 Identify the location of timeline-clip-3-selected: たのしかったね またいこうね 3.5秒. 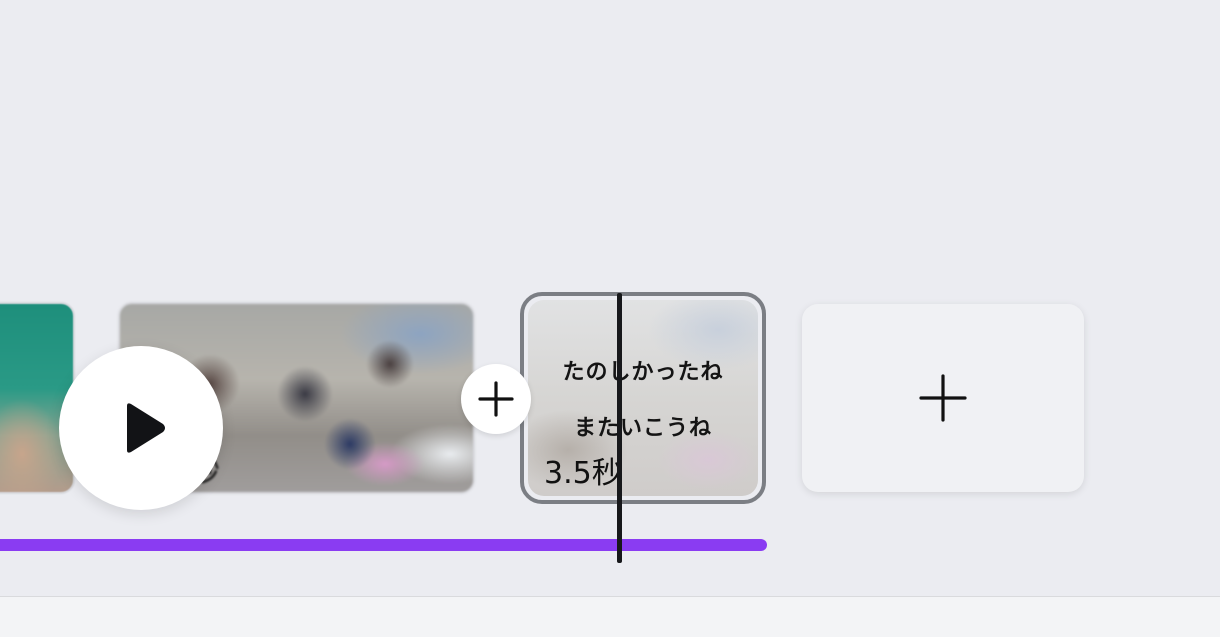
(643, 398).